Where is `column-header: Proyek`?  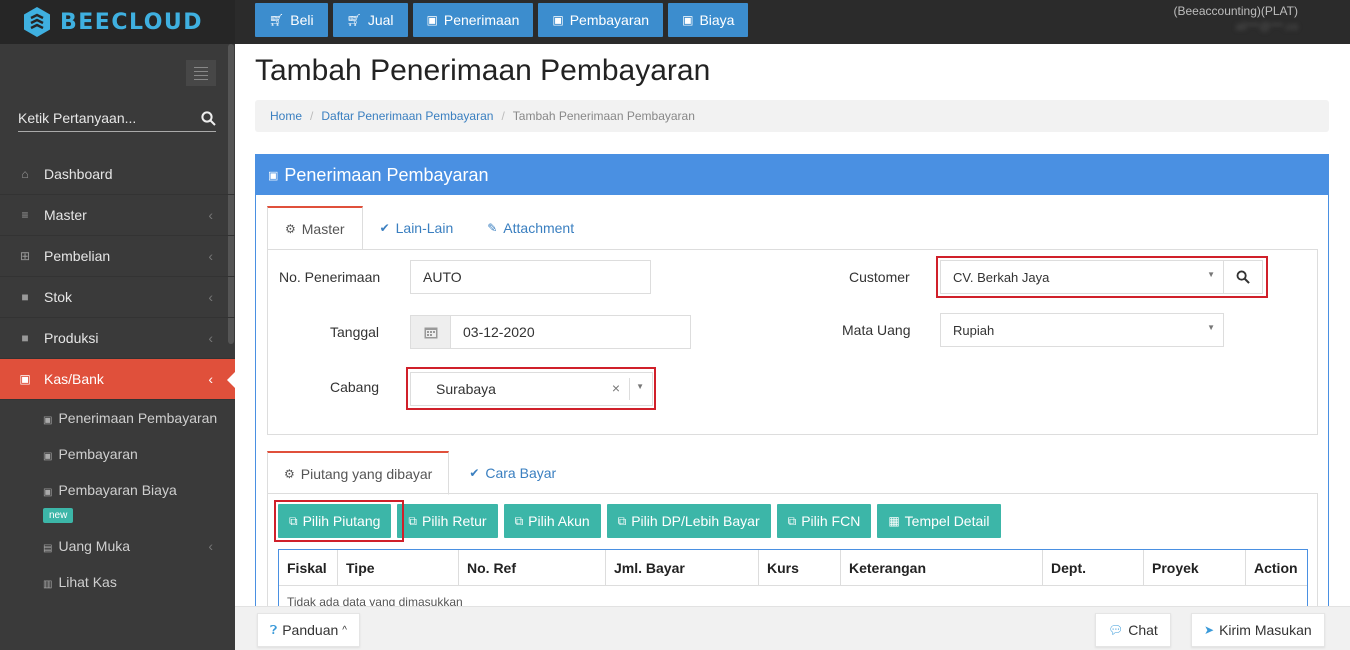
column-header: Proyek is located at coordinates (1195, 567).